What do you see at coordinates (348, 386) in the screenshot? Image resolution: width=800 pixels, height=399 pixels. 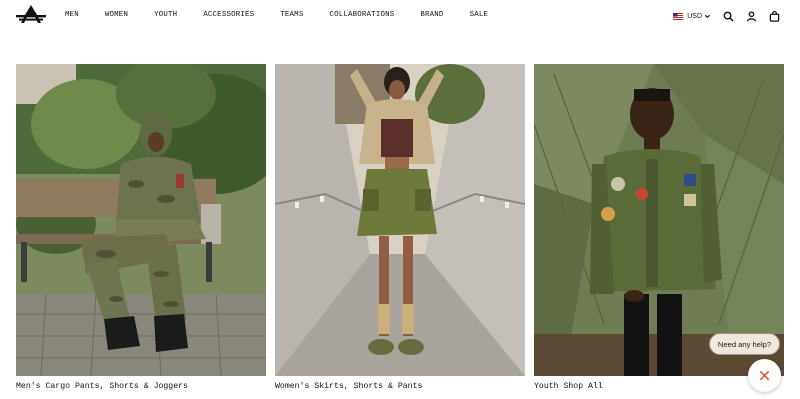 I see `tile-caption-women: Women's Skirts, Shorts & Pants` at bounding box center [348, 386].